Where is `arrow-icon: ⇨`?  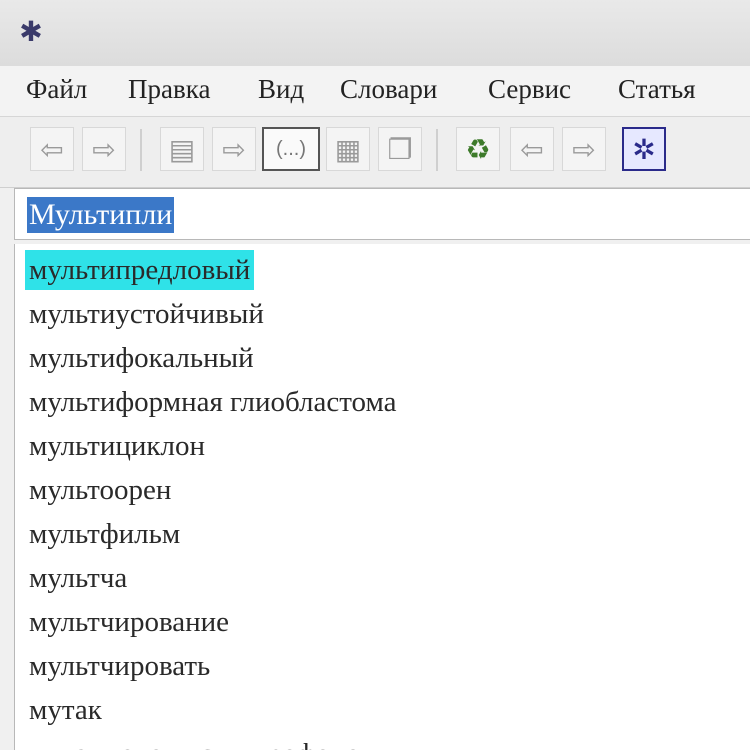 arrow-icon: ⇨ is located at coordinates (234, 149).